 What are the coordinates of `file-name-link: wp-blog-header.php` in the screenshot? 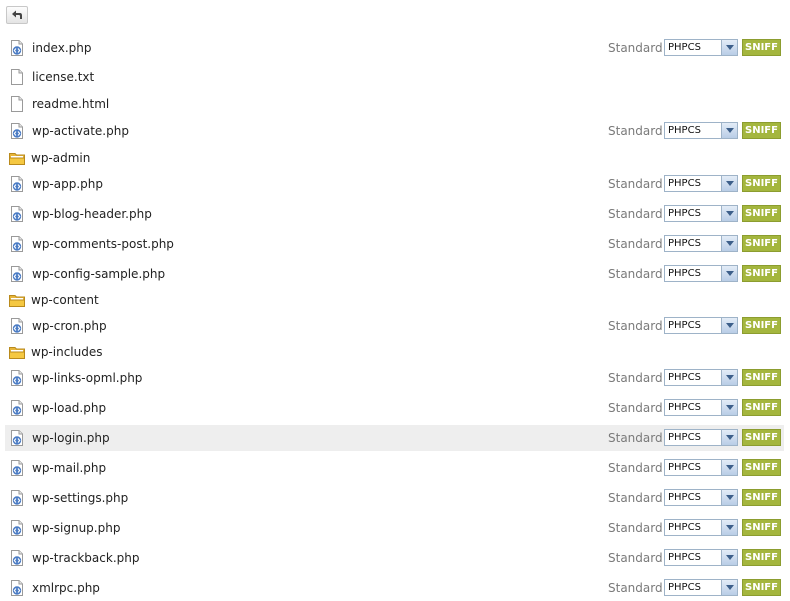 It's located at (92, 214).